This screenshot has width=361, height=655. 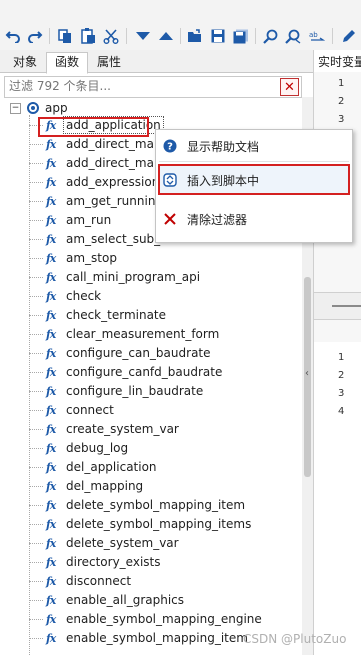 What do you see at coordinates (113, 125) in the screenshot?
I see `tree-item-label: add_application` at bounding box center [113, 125].